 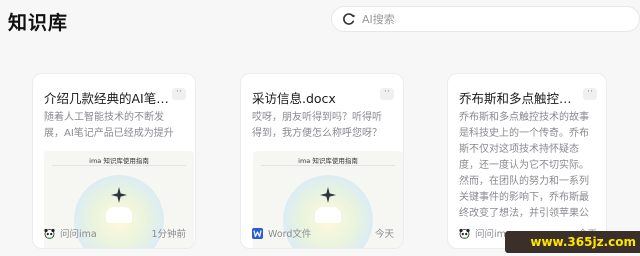 What do you see at coordinates (115, 233) in the screenshot?
I see `card-footer: 问问ima 1分钟前` at bounding box center [115, 233].